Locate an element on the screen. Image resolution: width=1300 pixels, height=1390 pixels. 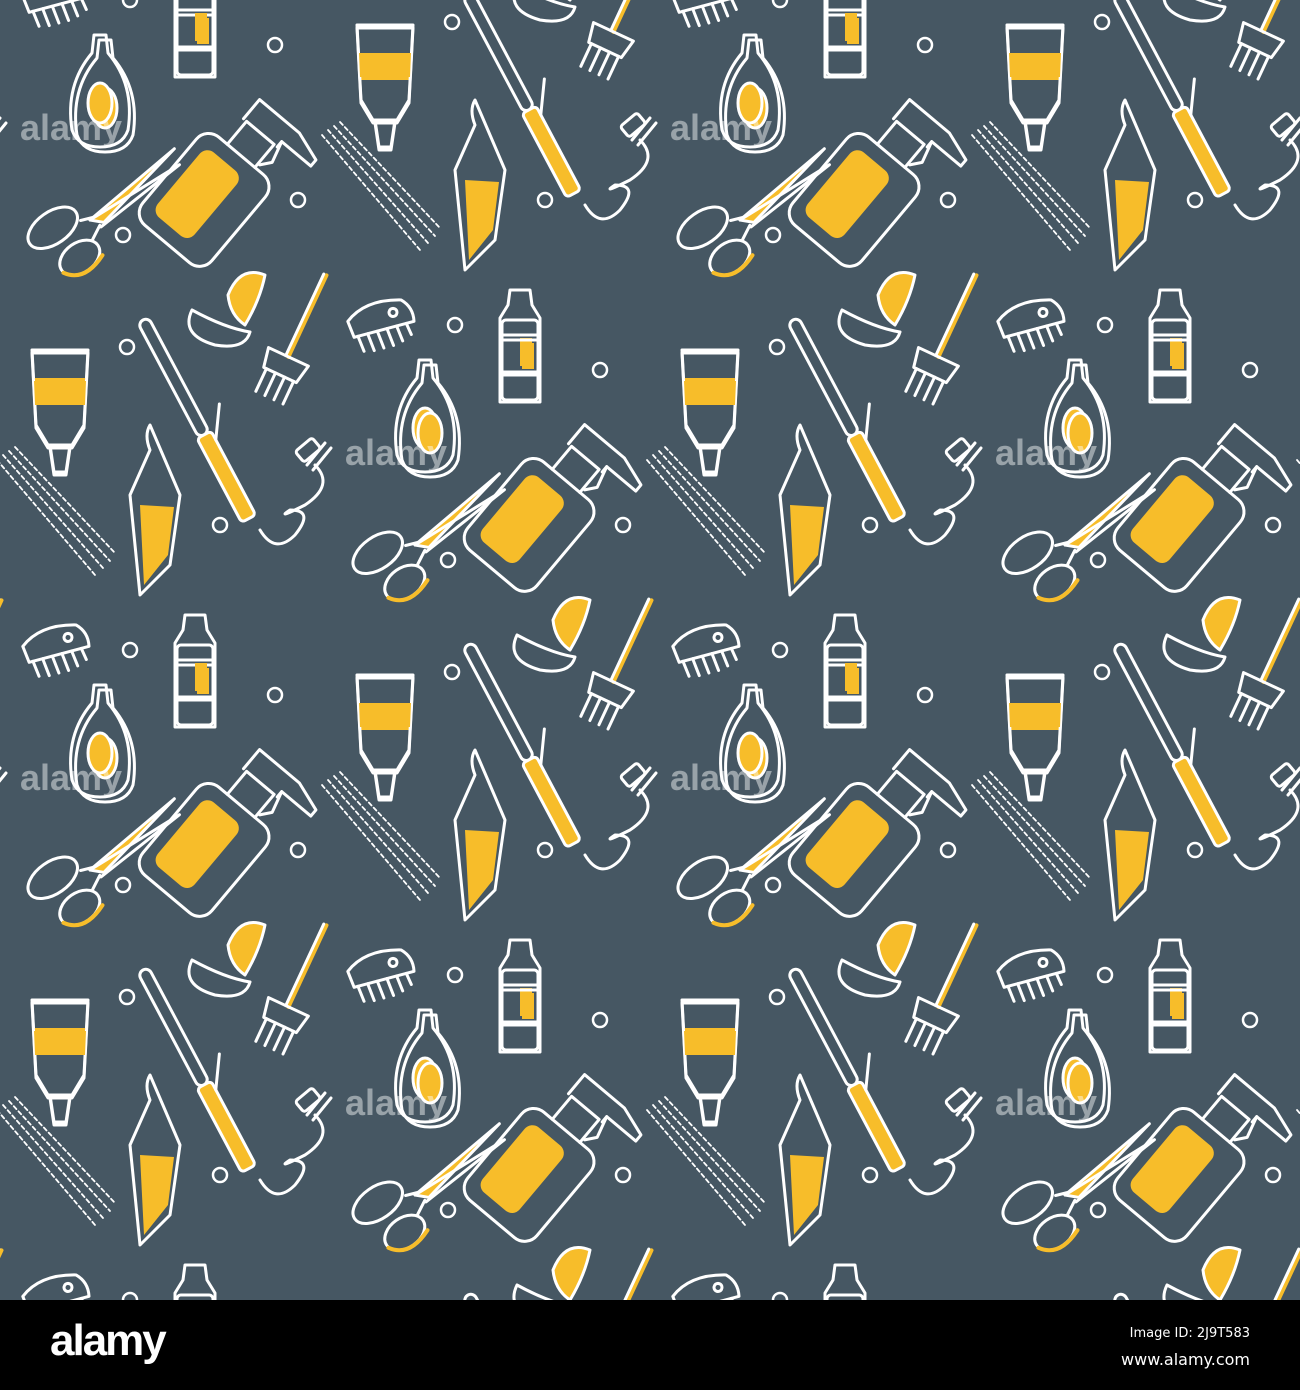
alamy-logo: alamy is located at coordinates (108, 1341).